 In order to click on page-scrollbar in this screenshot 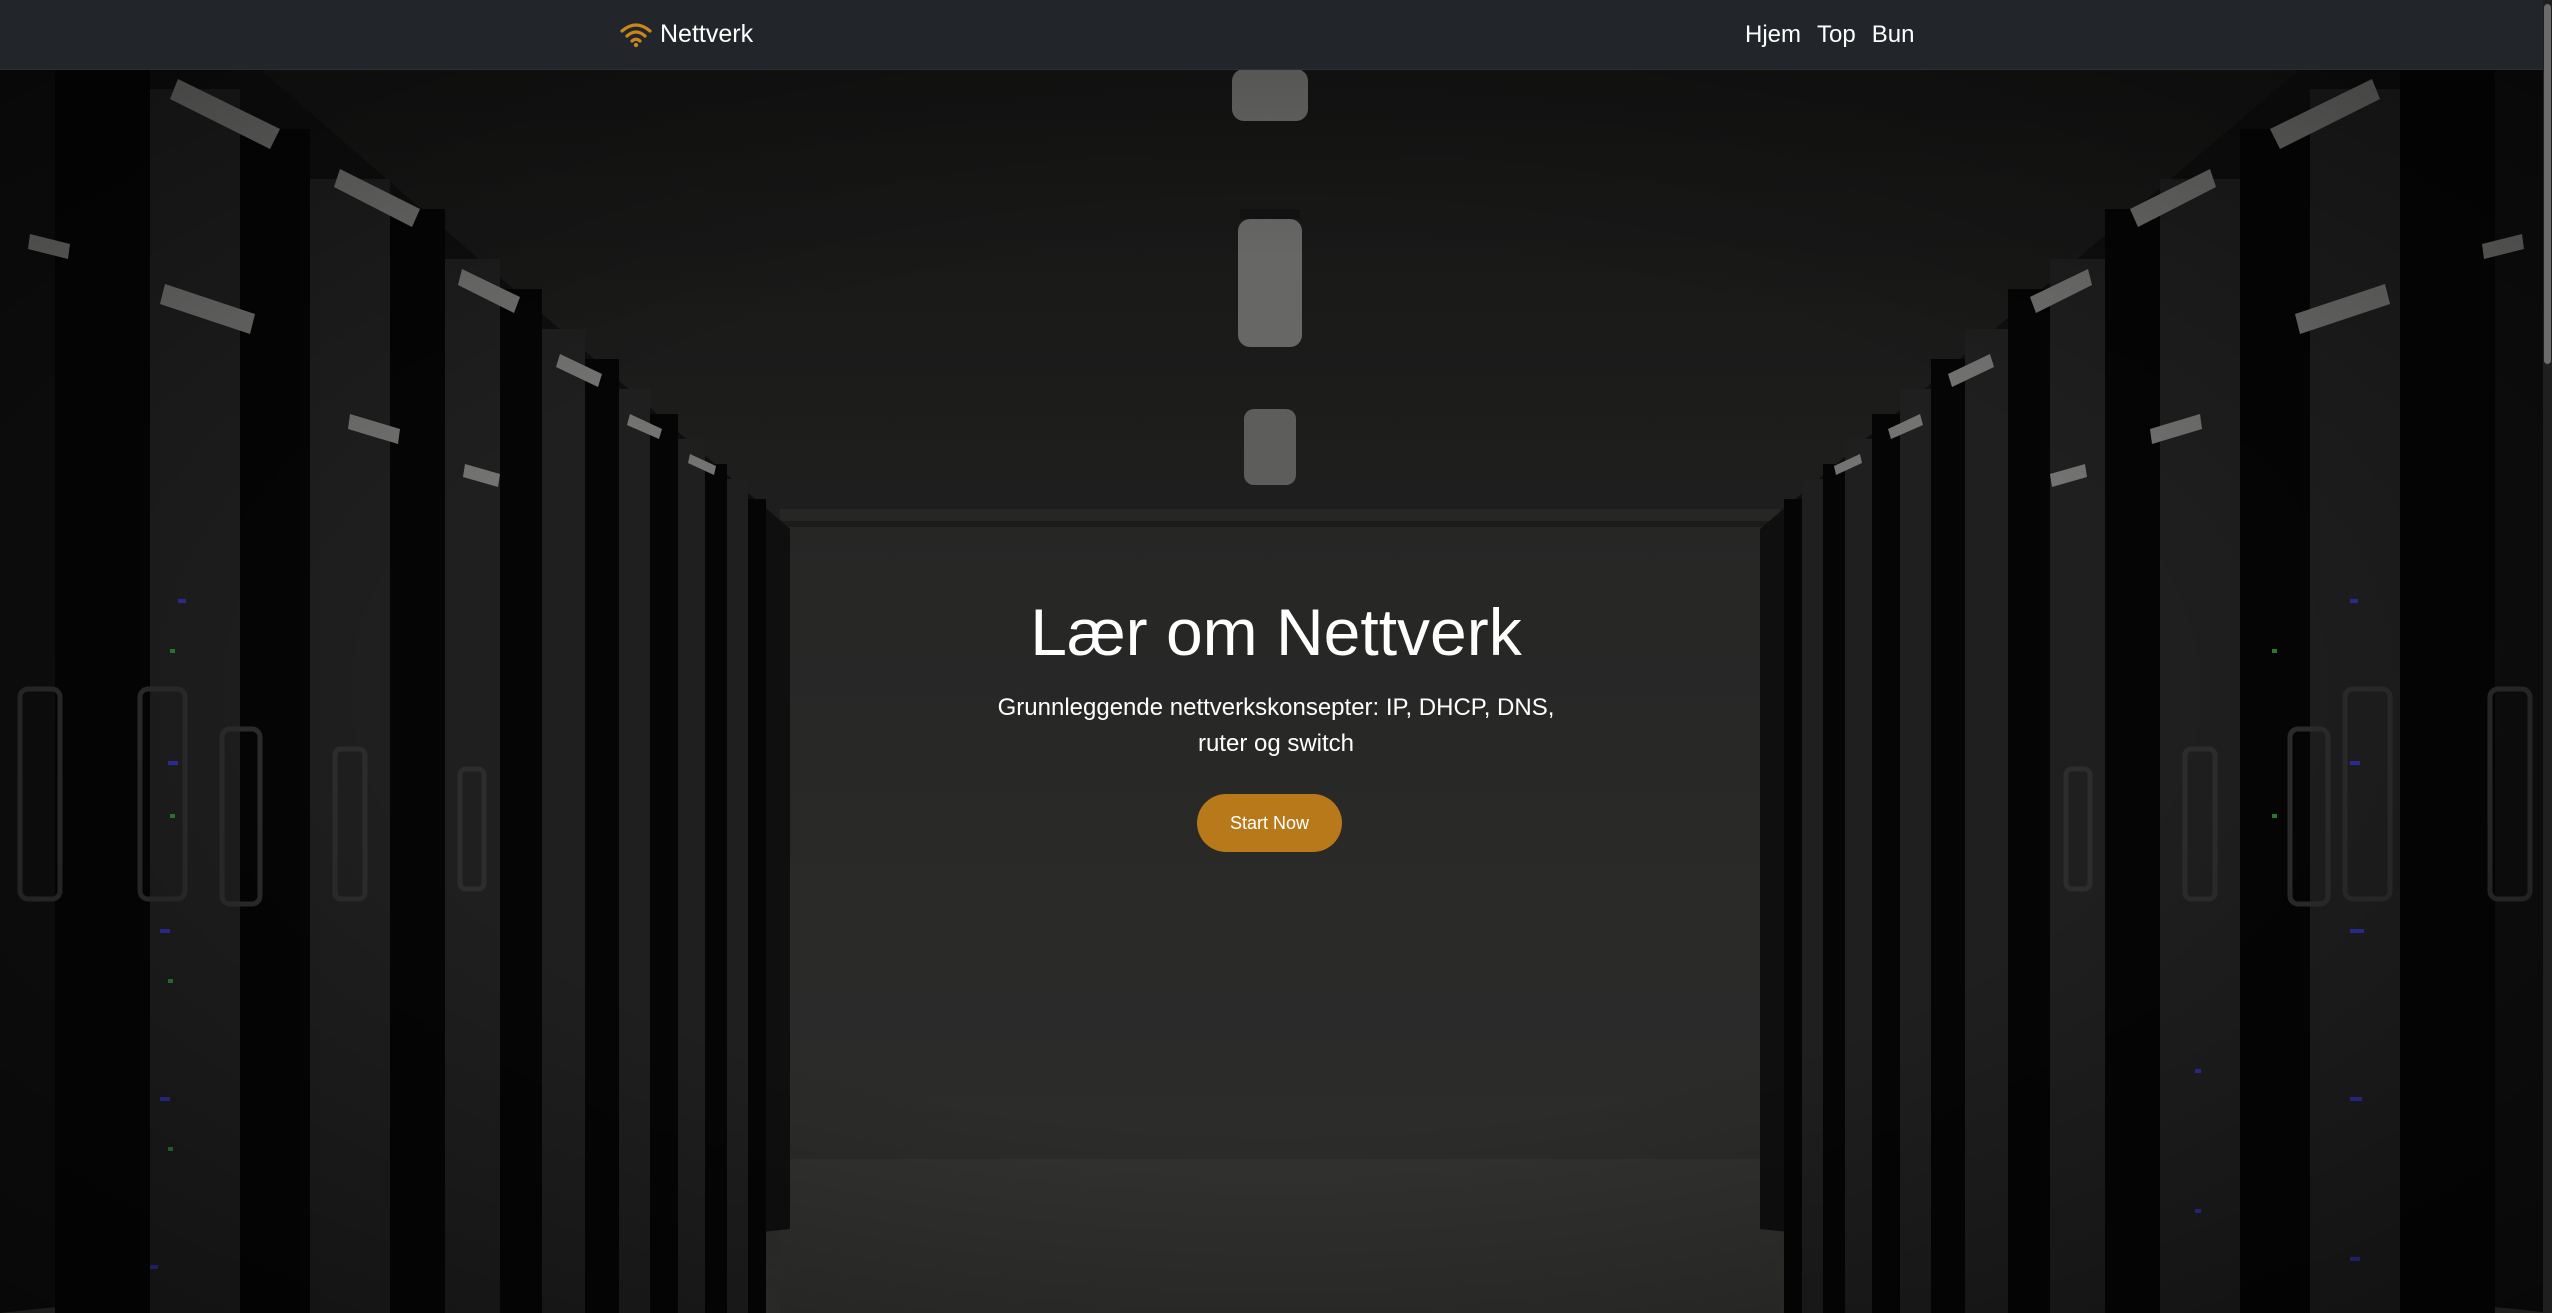, I will do `click(2547, 656)`.